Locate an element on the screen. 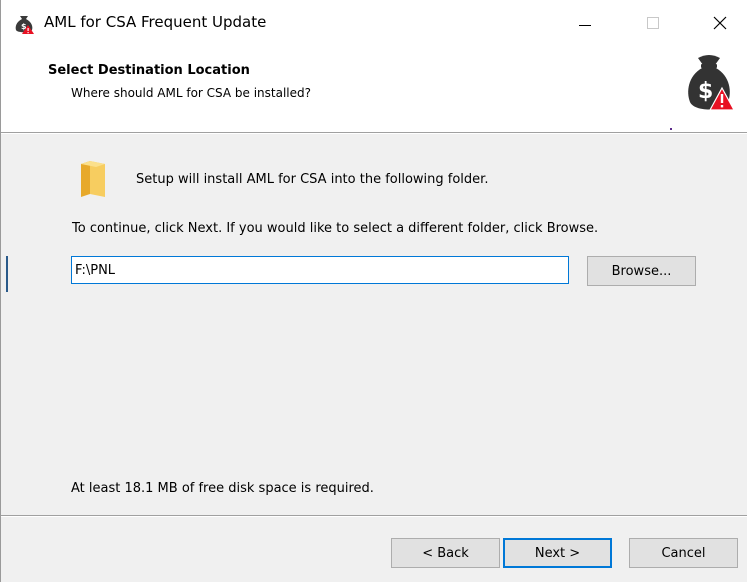 This screenshot has width=747, height=582. window-edge-marker is located at coordinates (7, 274).